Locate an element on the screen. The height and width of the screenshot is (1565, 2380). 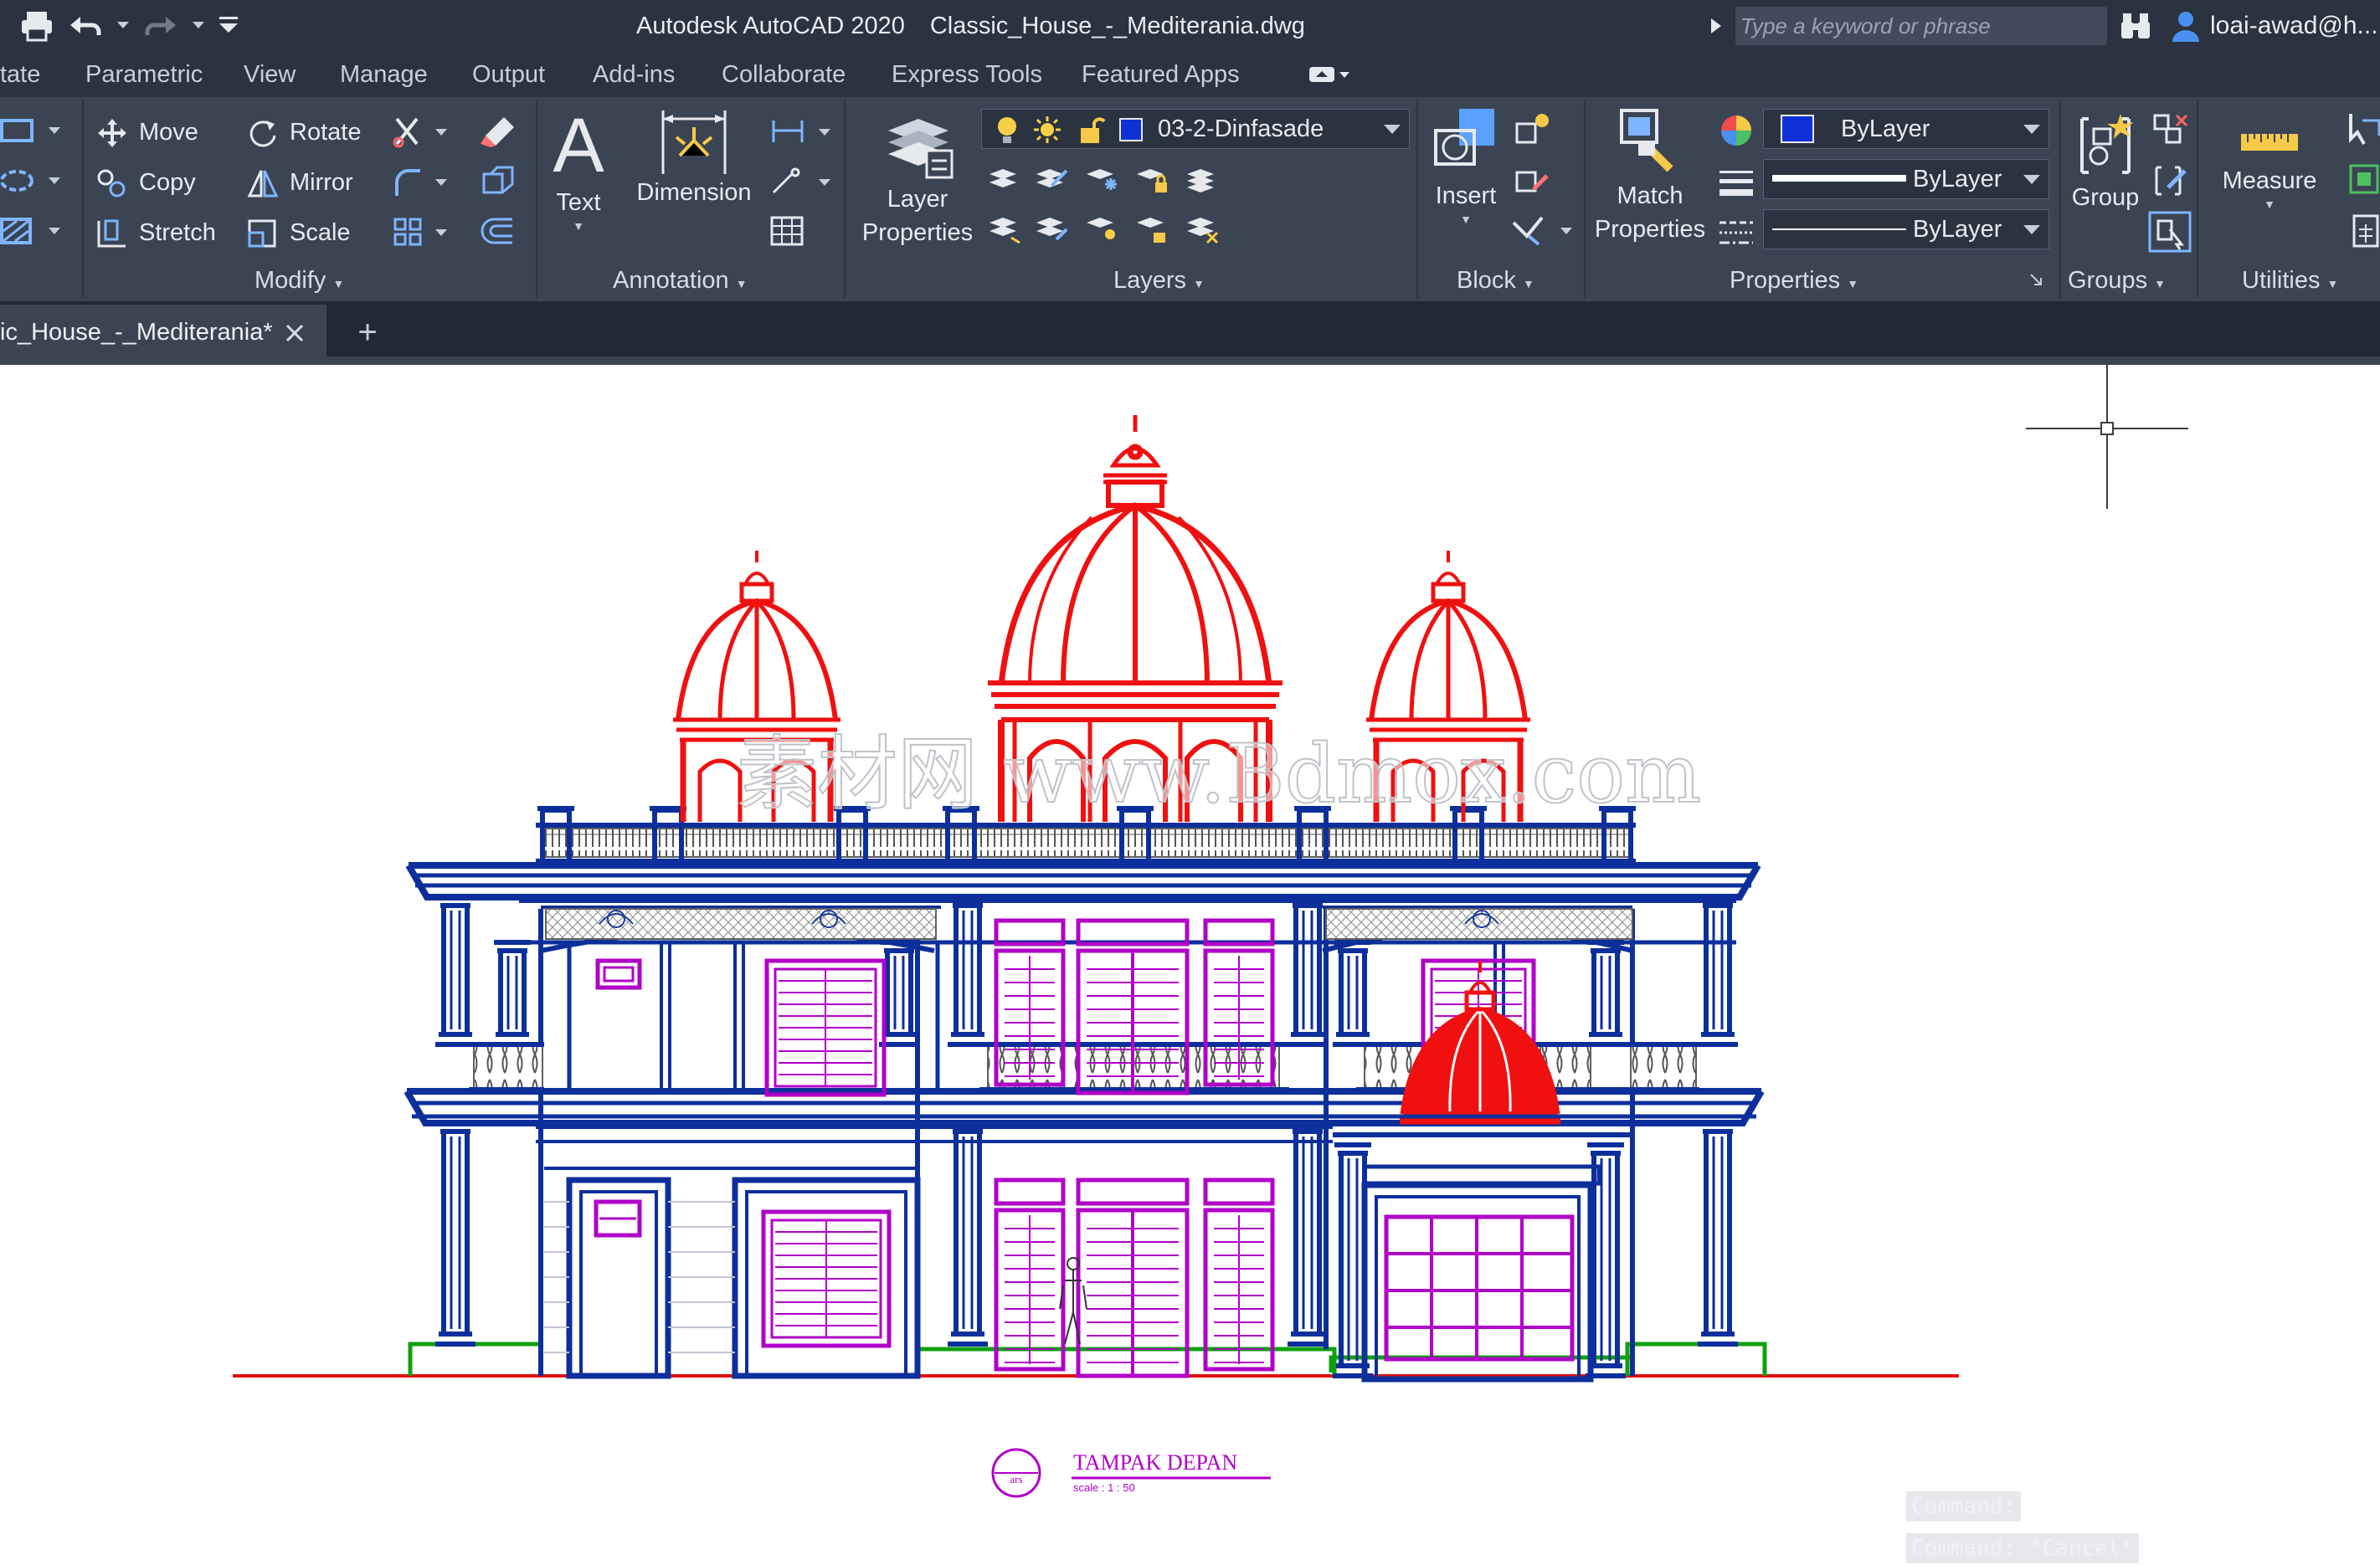
new-tab-button: + is located at coordinates (367, 332).